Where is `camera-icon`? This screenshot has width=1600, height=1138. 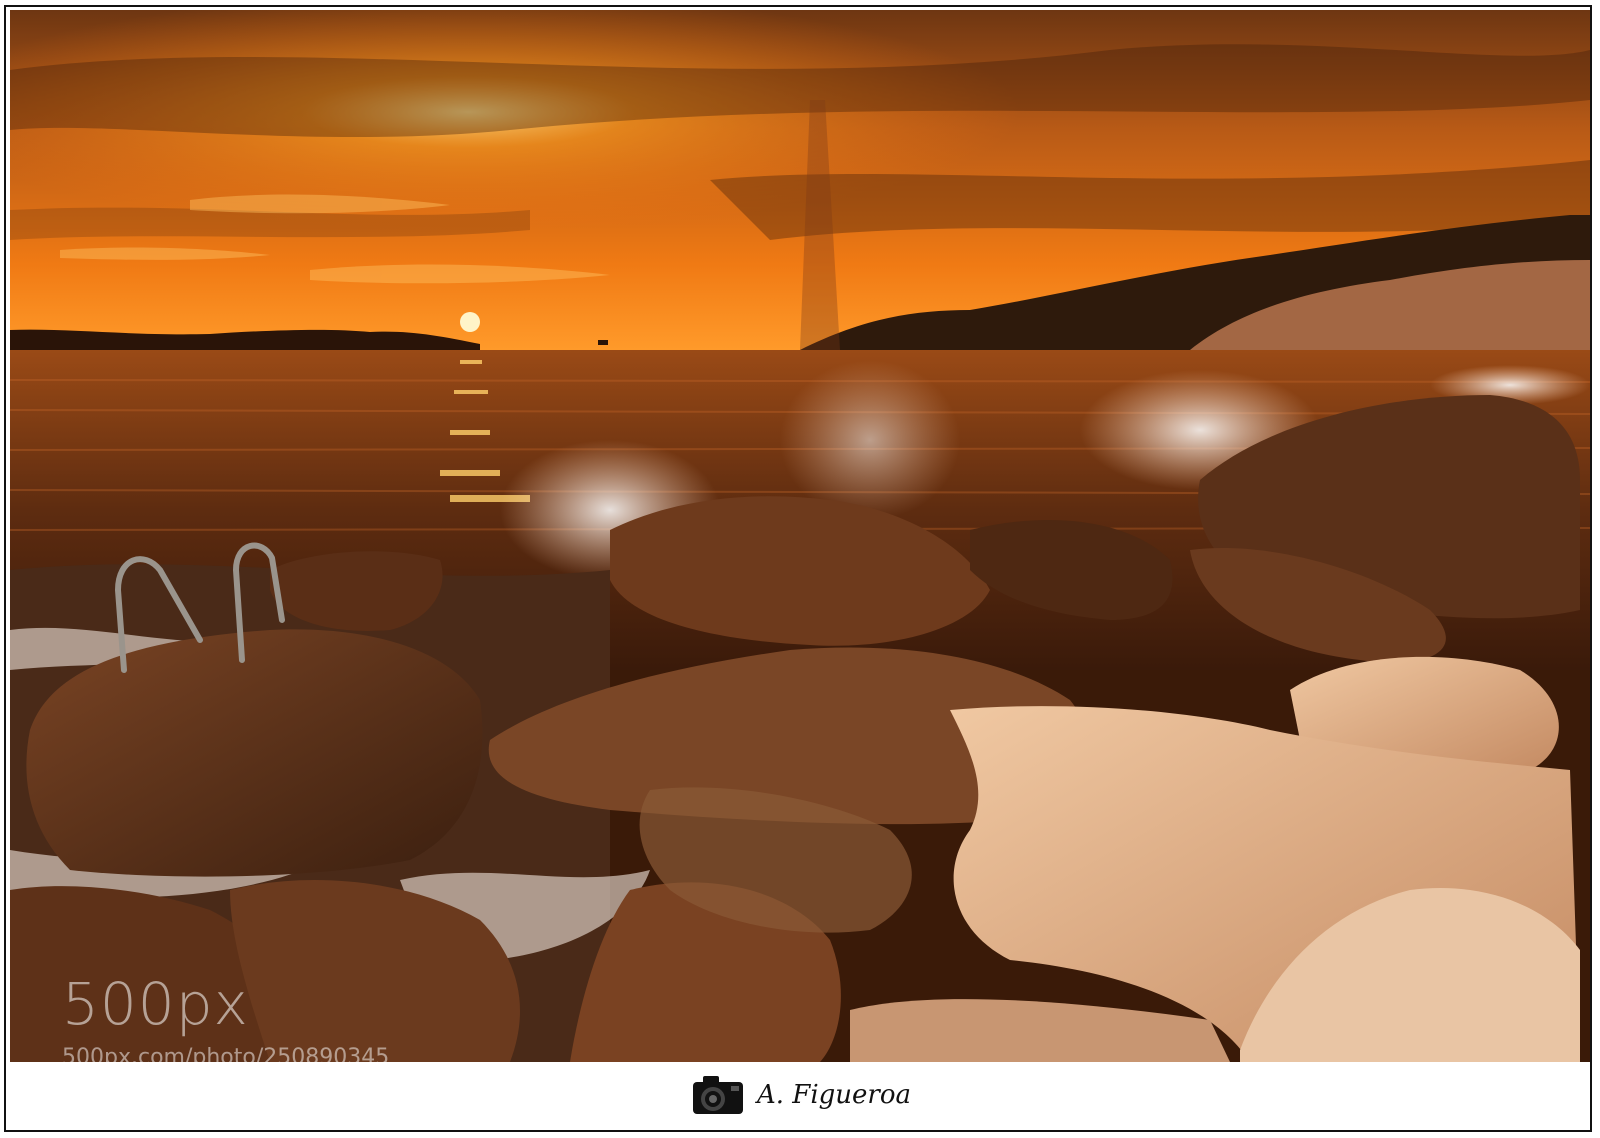 camera-icon is located at coordinates (717, 1095).